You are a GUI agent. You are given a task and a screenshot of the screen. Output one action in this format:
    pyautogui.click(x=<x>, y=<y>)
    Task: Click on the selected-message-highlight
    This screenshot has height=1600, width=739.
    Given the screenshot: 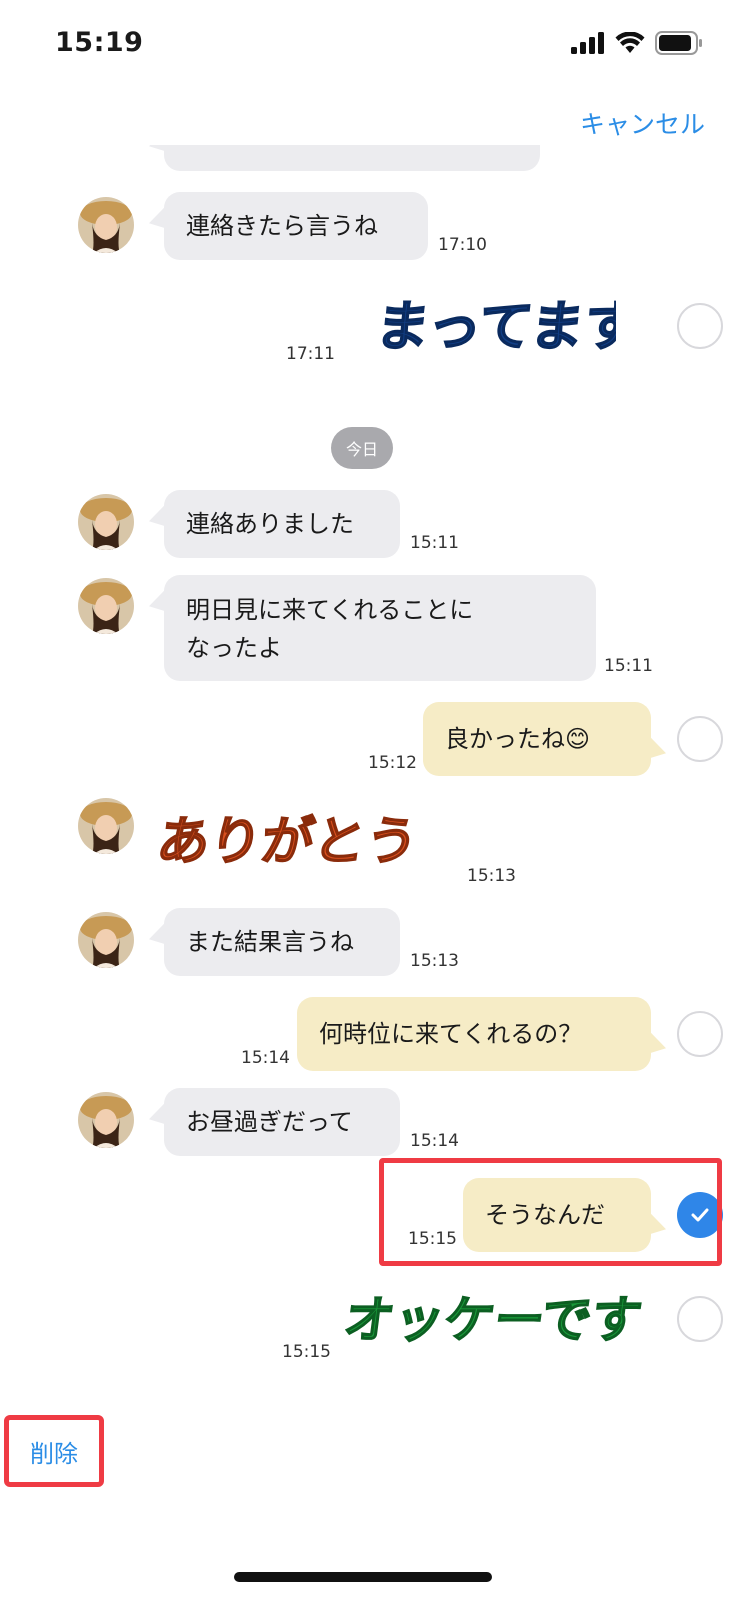 What is the action you would take?
    pyautogui.click(x=550, y=1212)
    